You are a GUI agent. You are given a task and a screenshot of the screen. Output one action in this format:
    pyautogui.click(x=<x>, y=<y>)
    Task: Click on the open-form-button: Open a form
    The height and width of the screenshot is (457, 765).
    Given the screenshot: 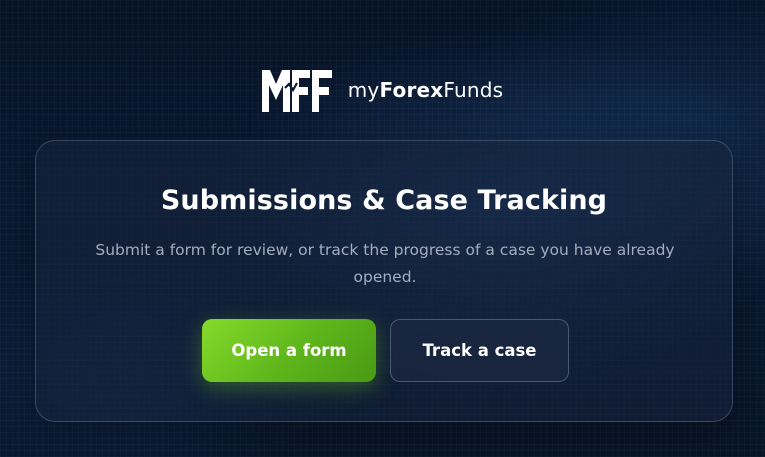 What is the action you would take?
    pyautogui.click(x=289, y=350)
    